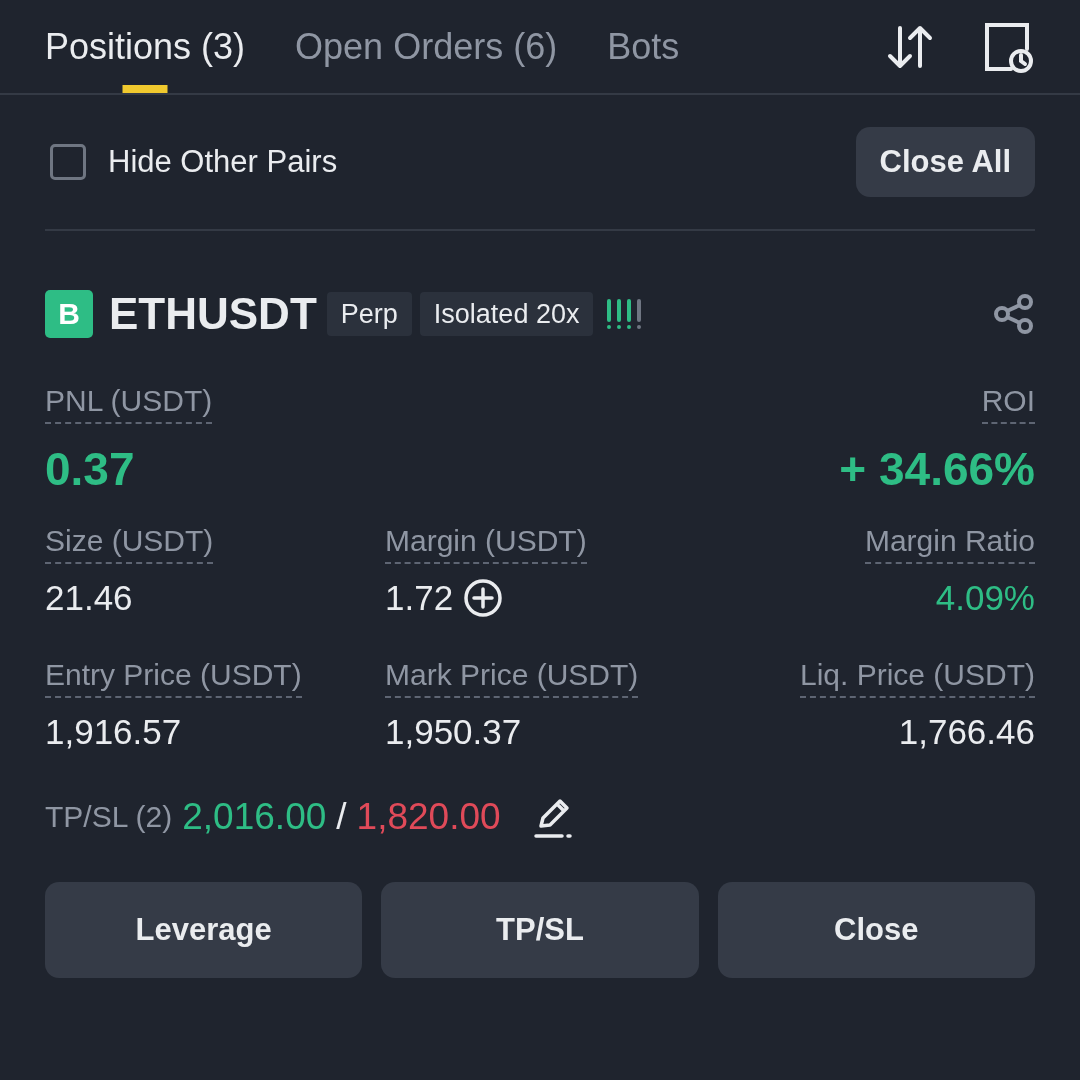 The height and width of the screenshot is (1080, 1080). Describe the element at coordinates (1014, 314) in the screenshot. I see `share-icon` at that location.